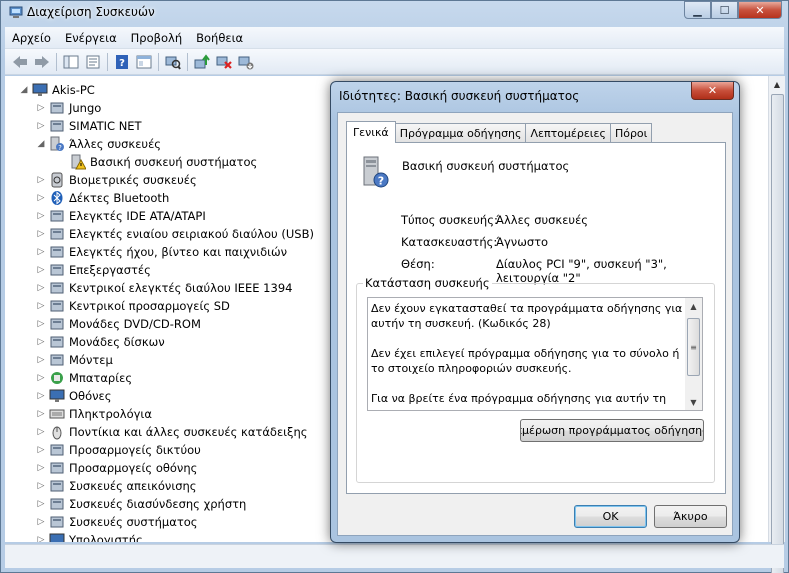  I want to click on tree-item-label: Μόντεμ, so click(91, 360).